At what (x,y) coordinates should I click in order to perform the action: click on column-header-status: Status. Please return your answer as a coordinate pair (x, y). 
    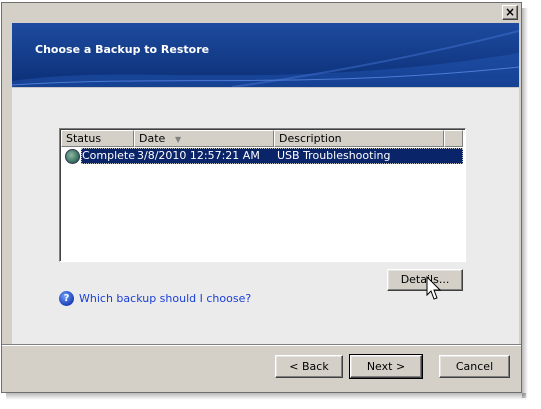
    Looking at the image, I should click on (97, 138).